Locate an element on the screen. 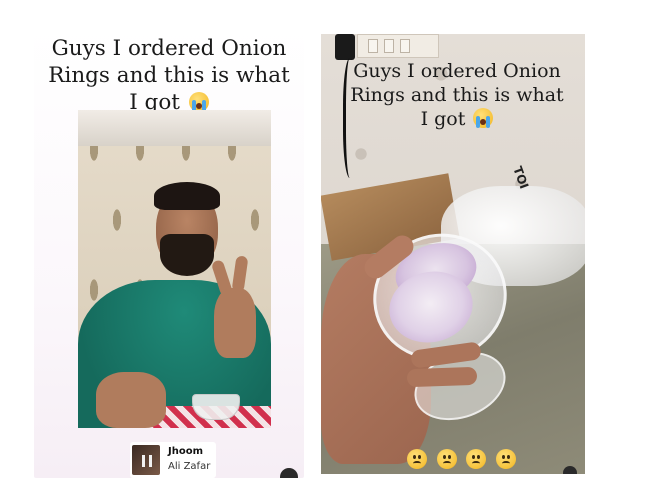 This screenshot has width=650, height=488. music-sticker: Jhoom Ali Zafar is located at coordinates (173, 460).